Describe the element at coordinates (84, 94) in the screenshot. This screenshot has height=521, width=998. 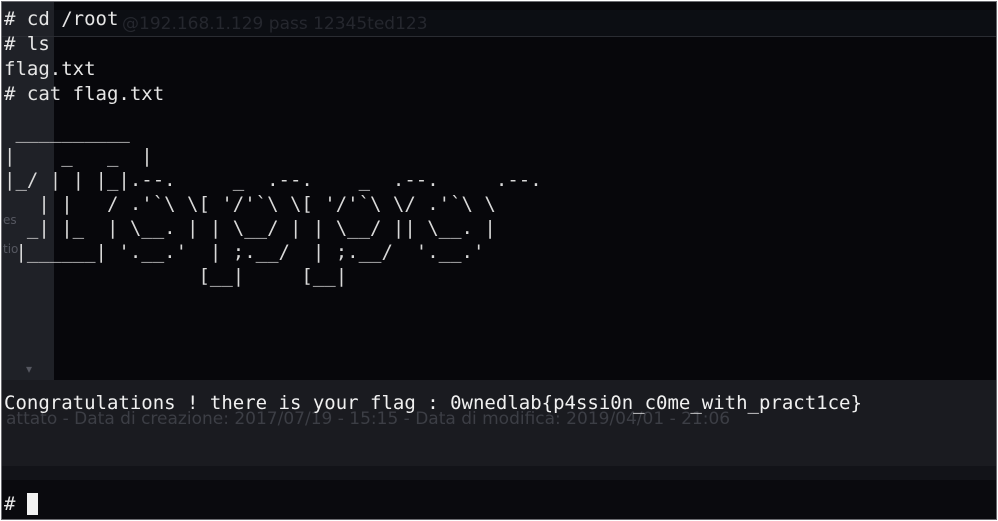
I see `terminal-line: # cat flag.txt` at that location.